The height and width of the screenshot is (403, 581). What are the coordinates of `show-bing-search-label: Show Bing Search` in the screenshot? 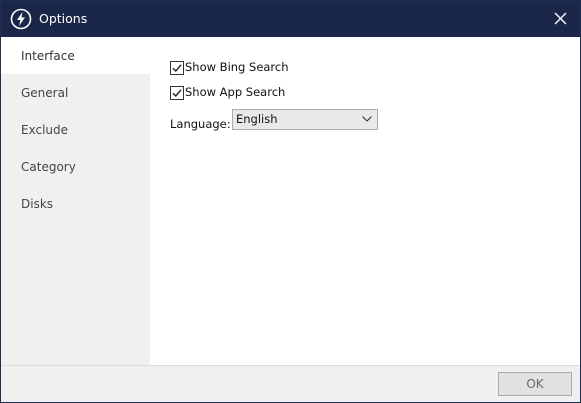 It's located at (237, 67).